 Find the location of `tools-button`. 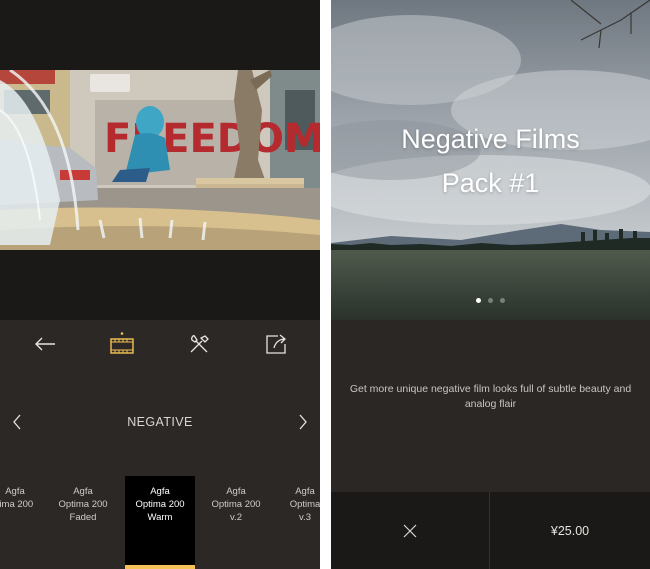

tools-button is located at coordinates (199, 344).